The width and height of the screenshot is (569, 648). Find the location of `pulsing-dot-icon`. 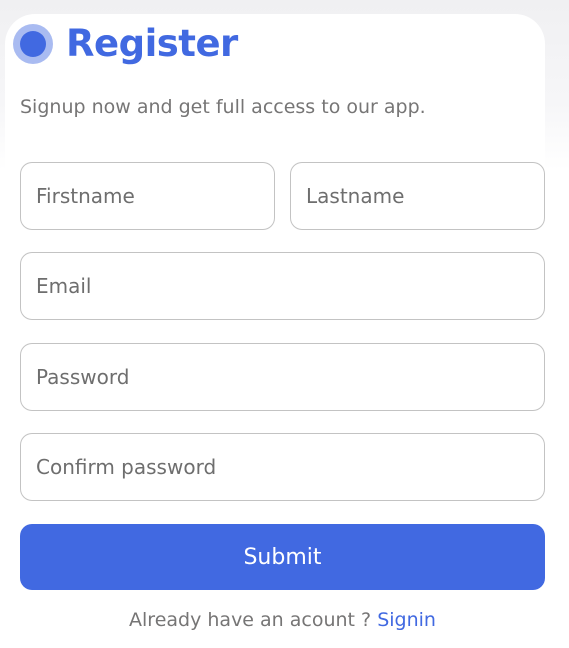

pulsing-dot-icon is located at coordinates (33, 44).